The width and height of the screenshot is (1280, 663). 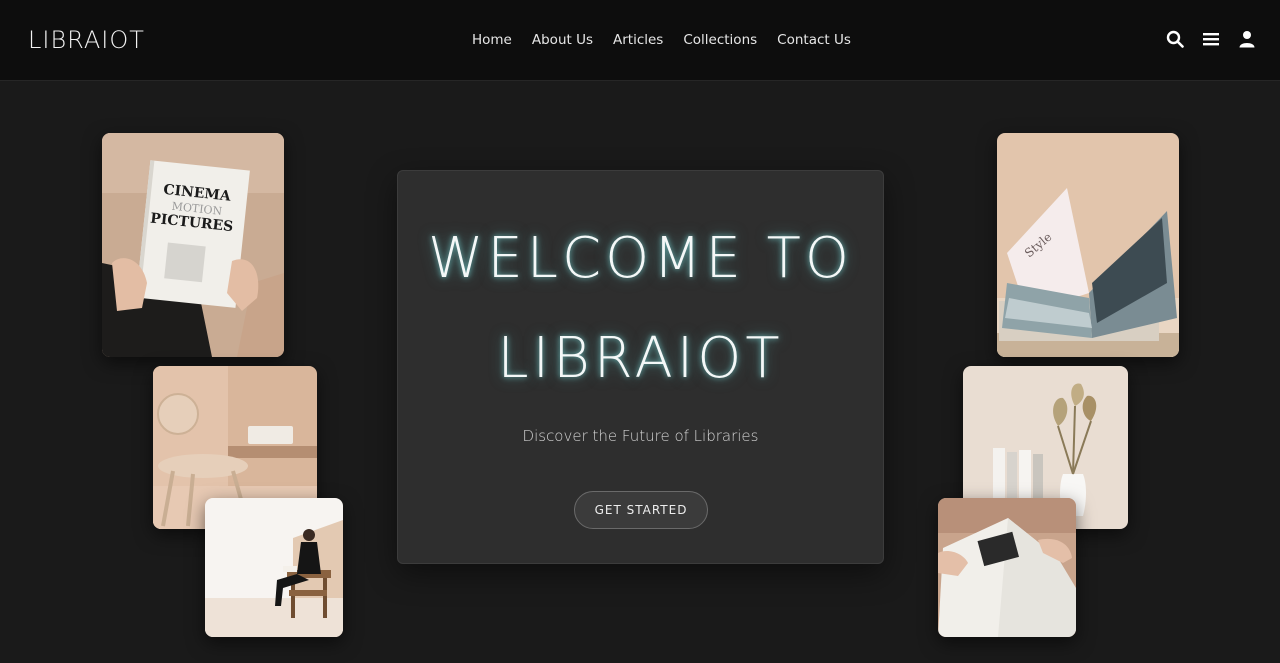 I want to click on nav-collections: Collections, so click(x=720, y=40).